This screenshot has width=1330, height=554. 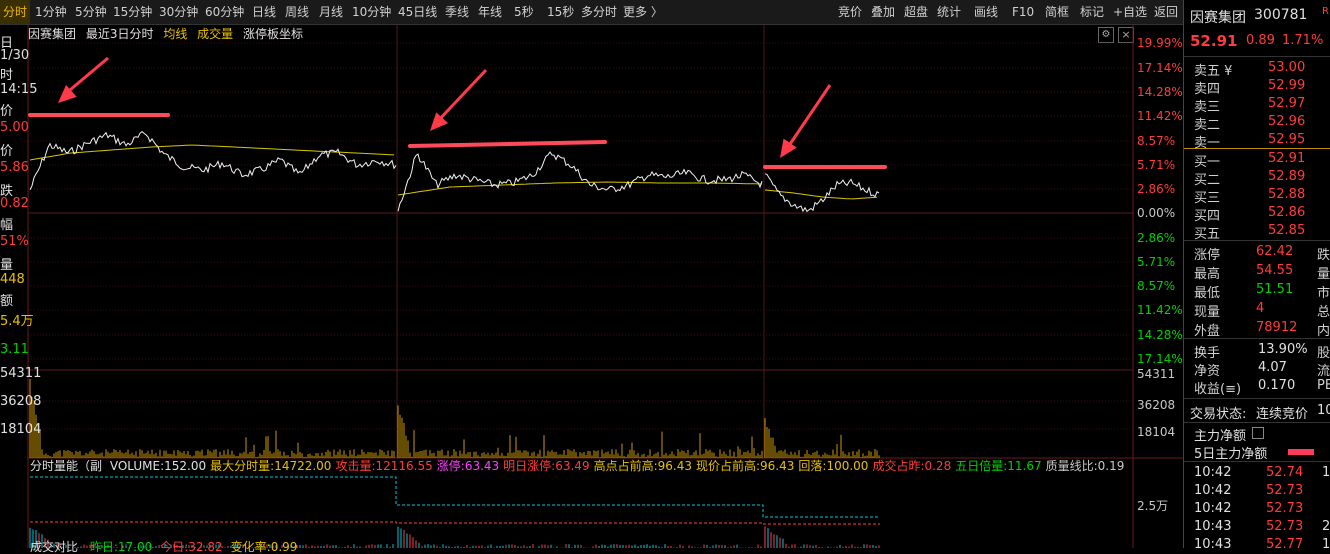 What do you see at coordinates (14, 127) in the screenshot?
I see `left-info-5: 5.00` at bounding box center [14, 127].